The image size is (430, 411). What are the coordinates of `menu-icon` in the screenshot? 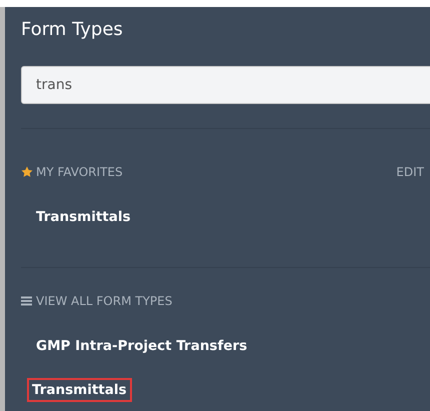 It's located at (27, 301).